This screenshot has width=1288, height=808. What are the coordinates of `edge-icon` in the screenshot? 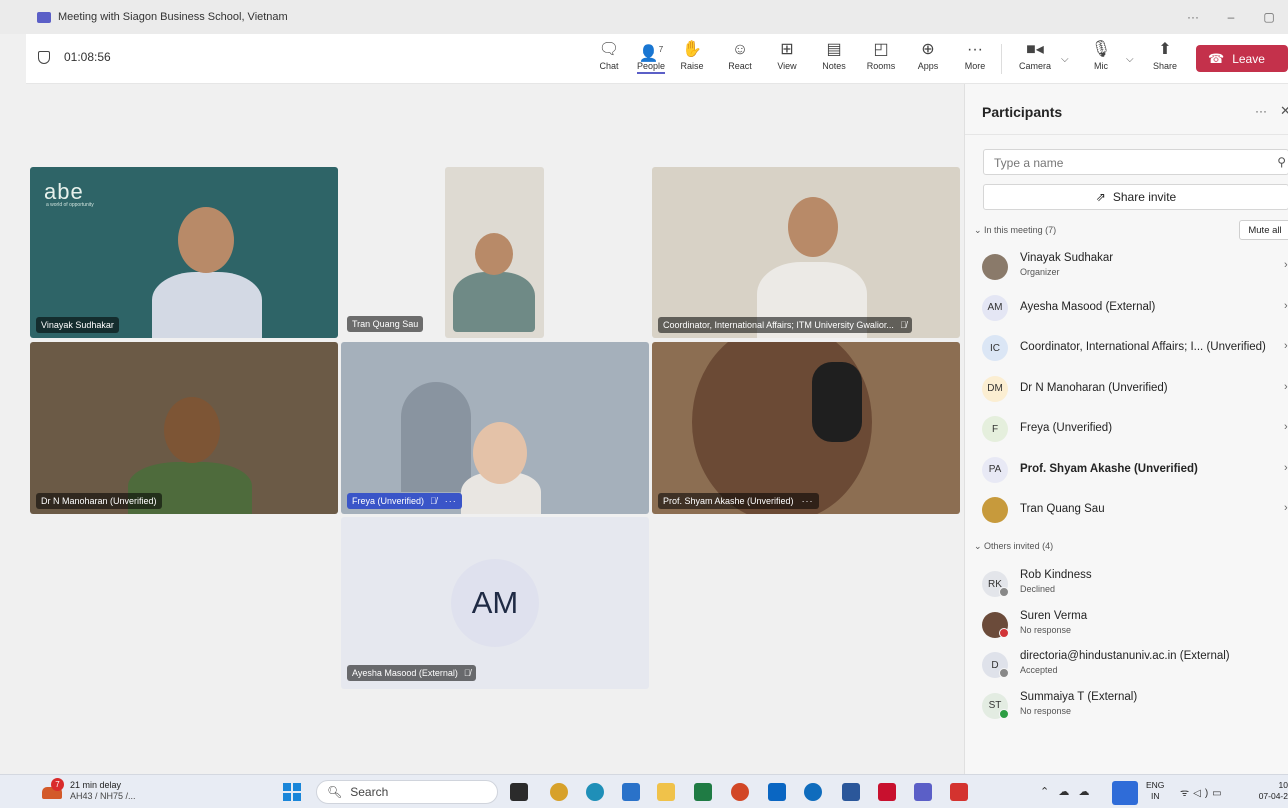 It's located at (595, 792).